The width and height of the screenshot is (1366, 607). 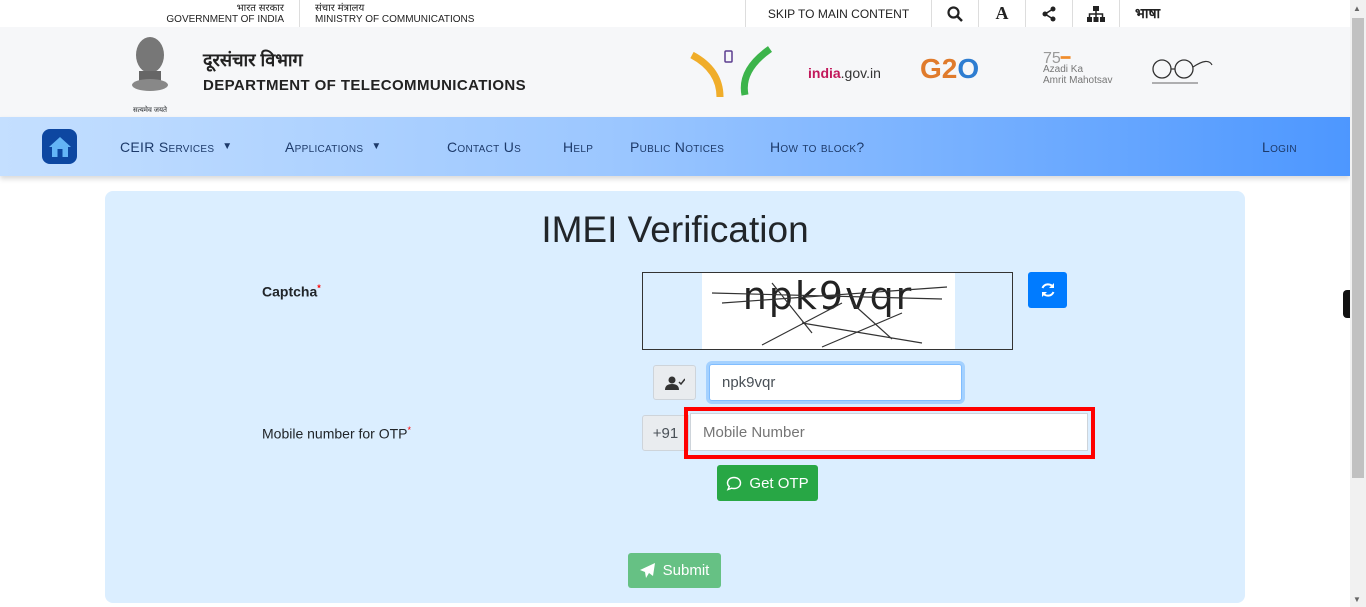 I want to click on home-button, so click(x=59, y=146).